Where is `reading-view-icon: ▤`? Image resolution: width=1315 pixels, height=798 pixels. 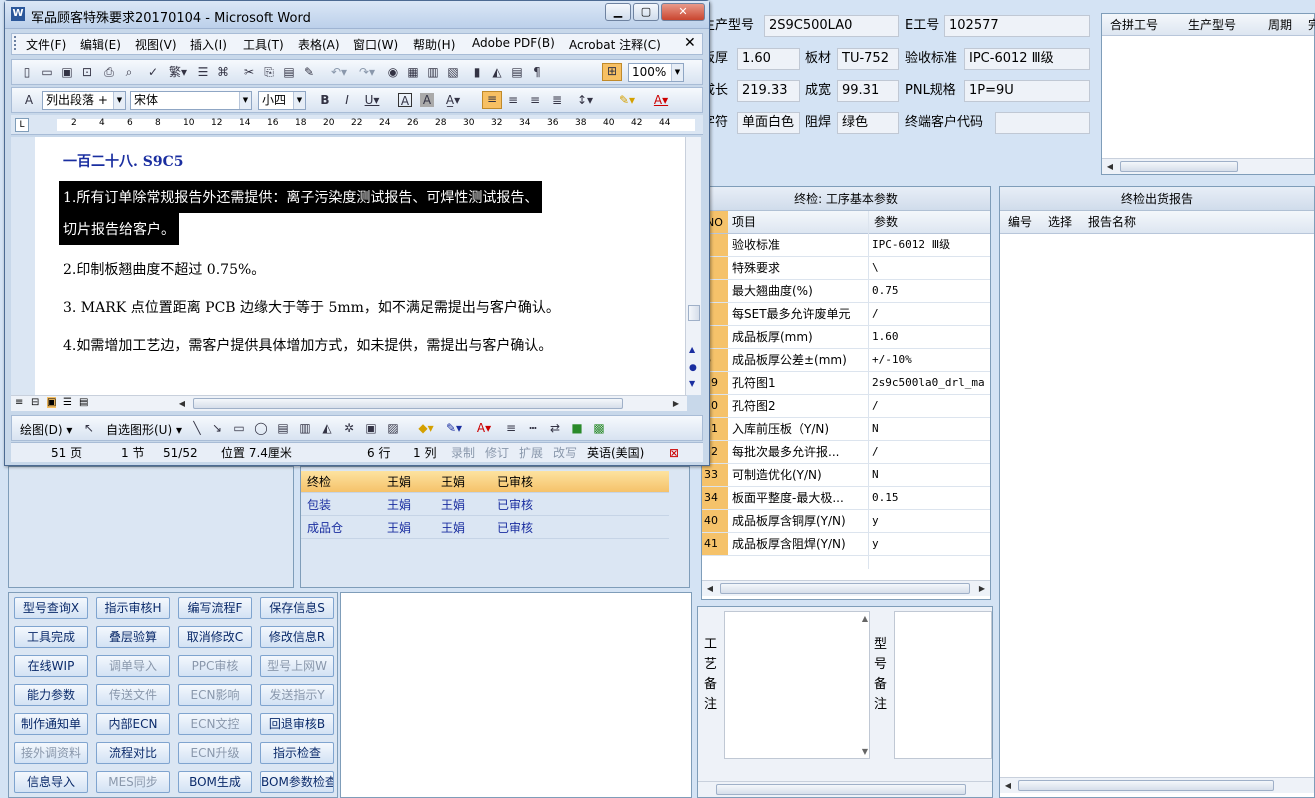
reading-view-icon: ▤ is located at coordinates (83, 402).